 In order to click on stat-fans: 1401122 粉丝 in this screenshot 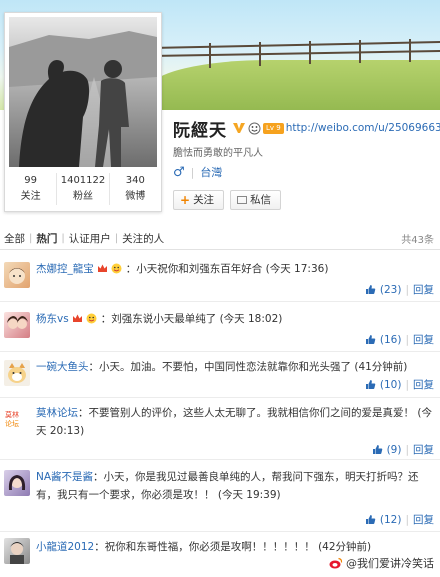, I will do `click(83, 189)`.